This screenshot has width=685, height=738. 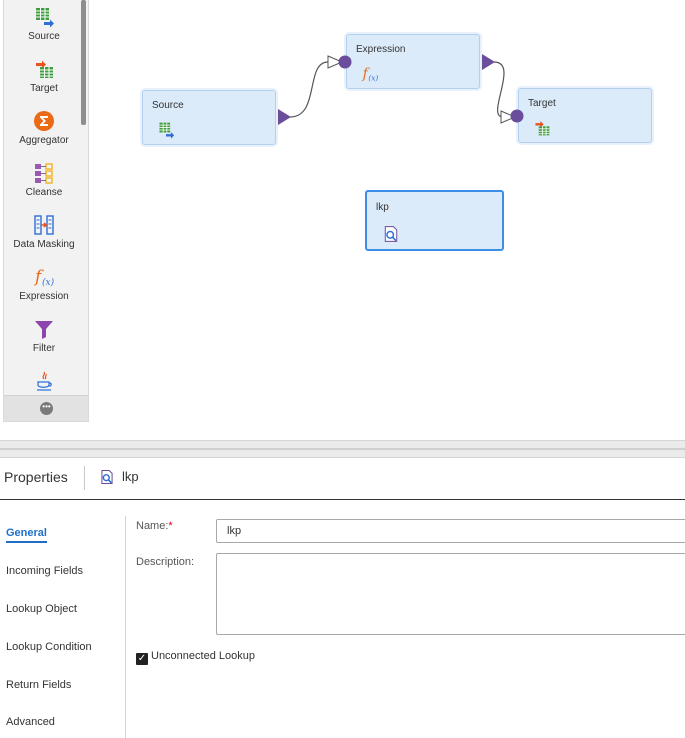 I want to click on palette-item-data-masking: Data Masking, so click(x=44, y=232).